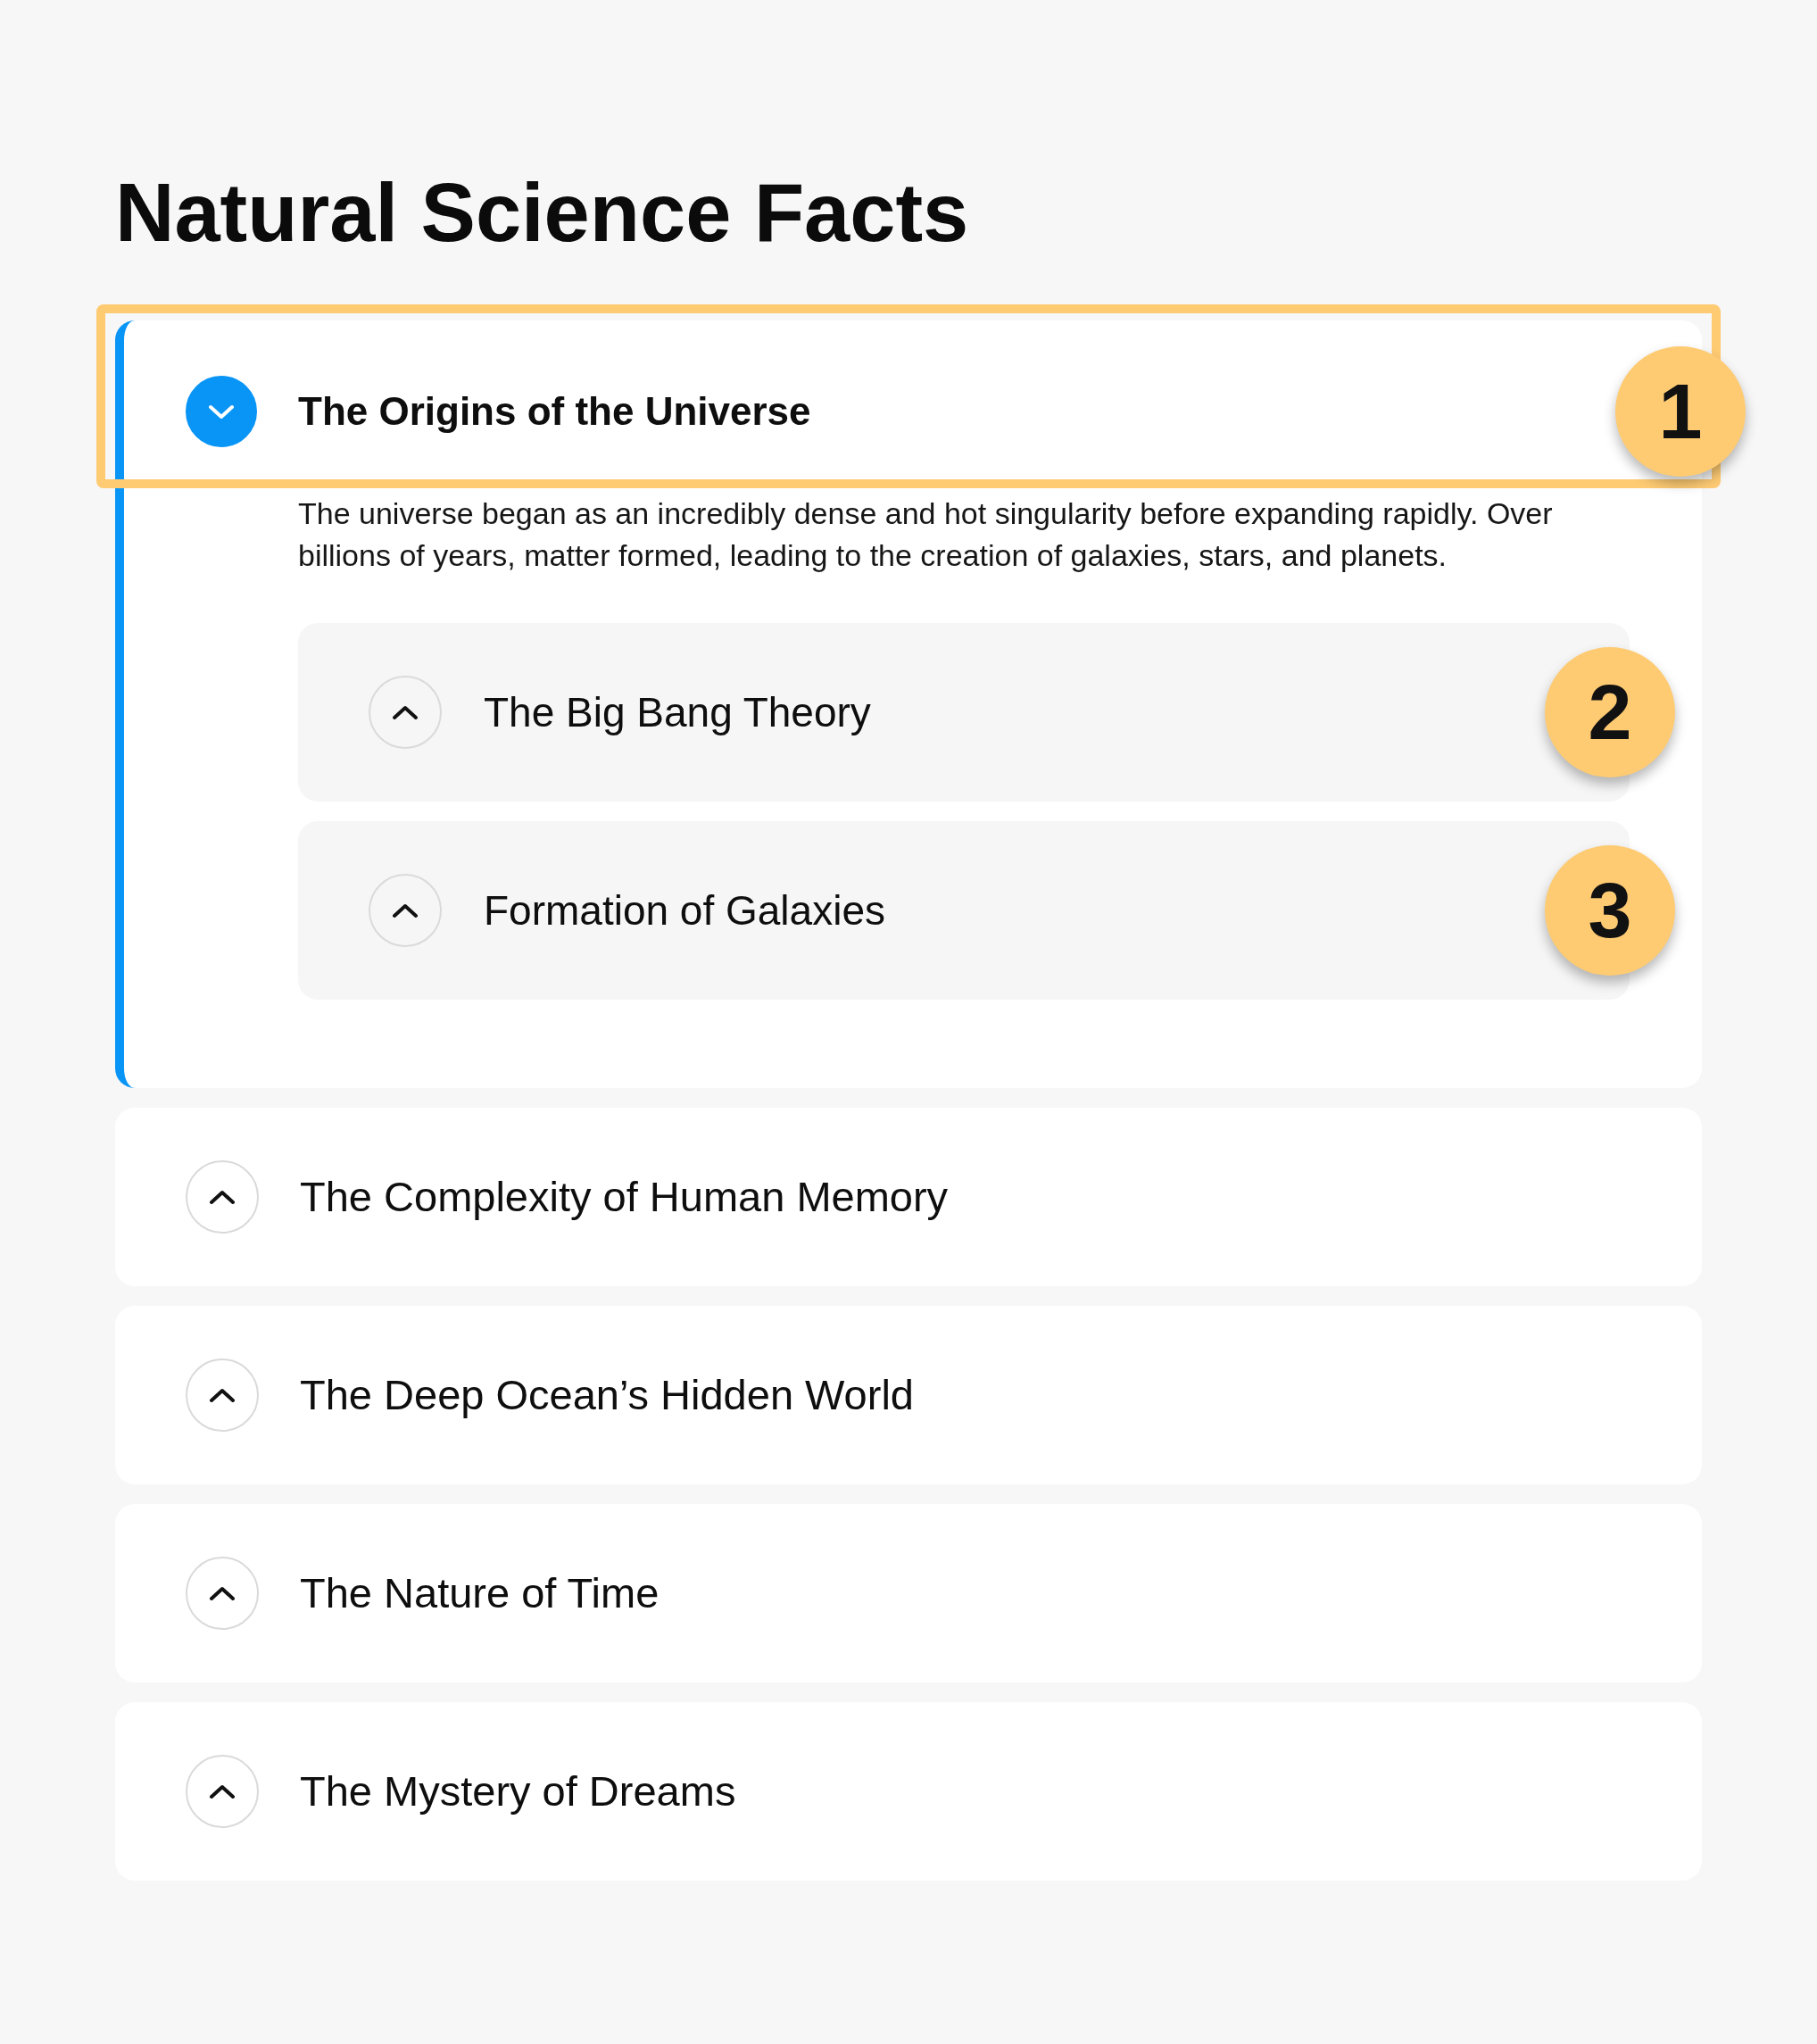 This screenshot has width=1817, height=2044. Describe the element at coordinates (1681, 412) in the screenshot. I see `number-badge: 1` at that location.